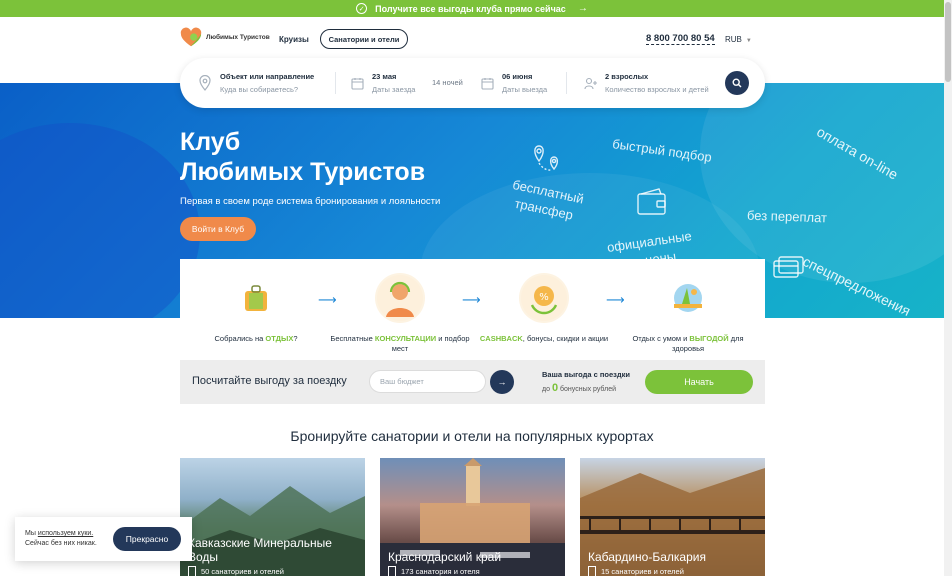  I want to click on checkout-label: Даты выезда, so click(525, 89).